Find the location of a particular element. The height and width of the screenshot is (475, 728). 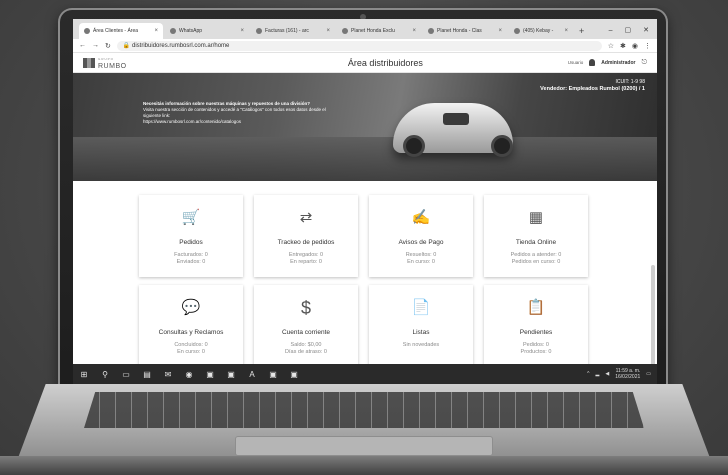

user-icon is located at coordinates (592, 62).